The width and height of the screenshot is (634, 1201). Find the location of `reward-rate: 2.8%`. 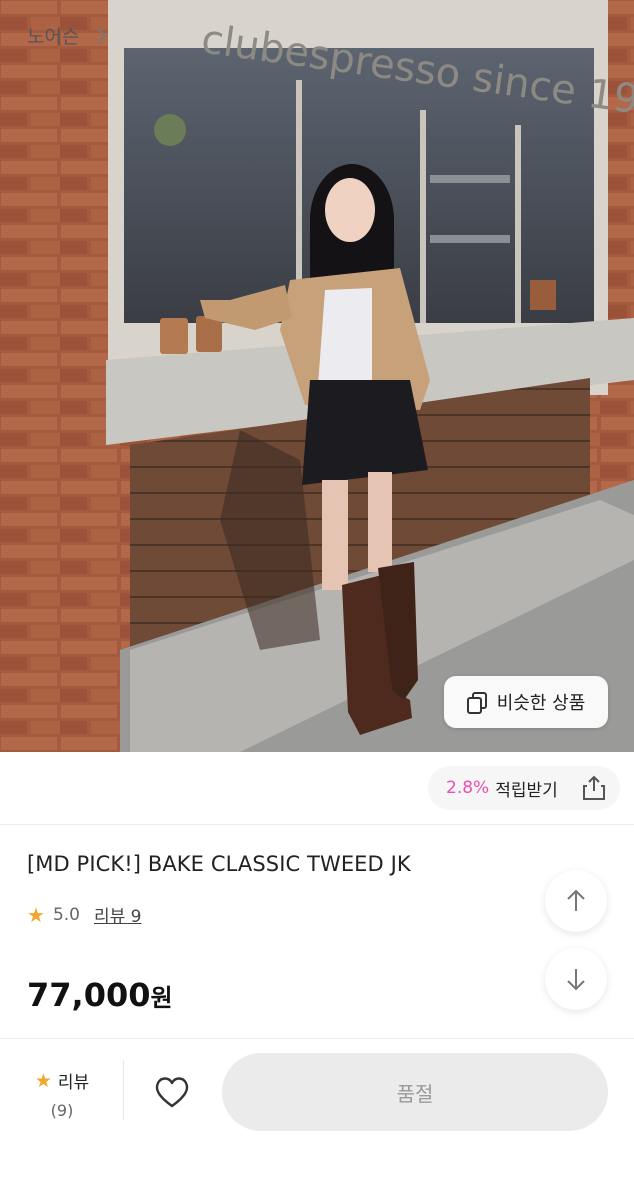

reward-rate: 2.8% is located at coordinates (468, 788).